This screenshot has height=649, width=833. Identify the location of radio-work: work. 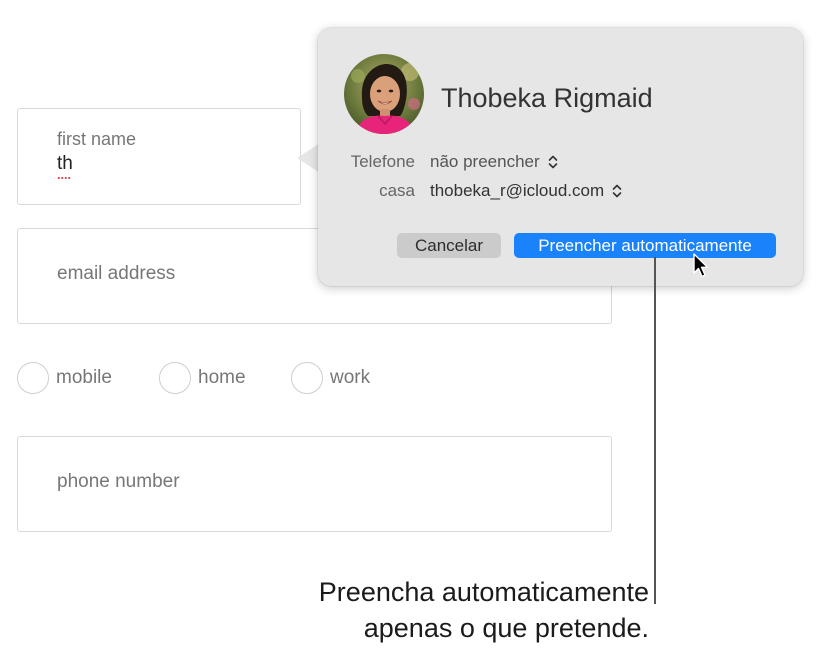
(330, 378).